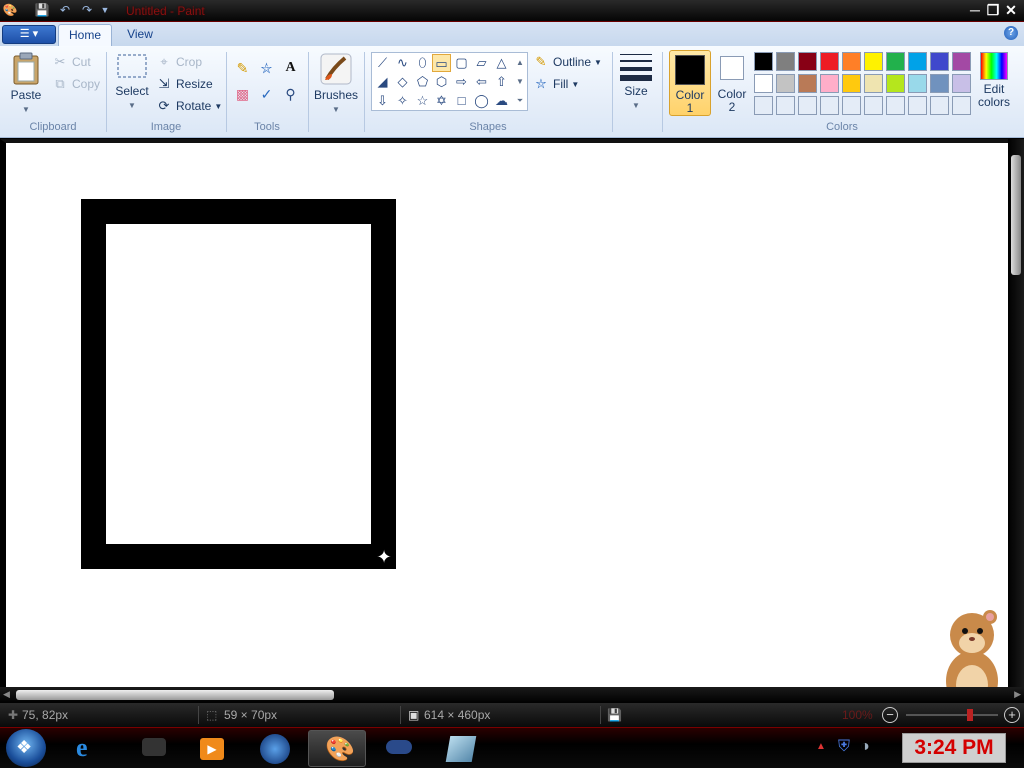  What do you see at coordinates (441, 63) in the screenshot?
I see `rectangle-shape-icon: ▭` at bounding box center [441, 63].